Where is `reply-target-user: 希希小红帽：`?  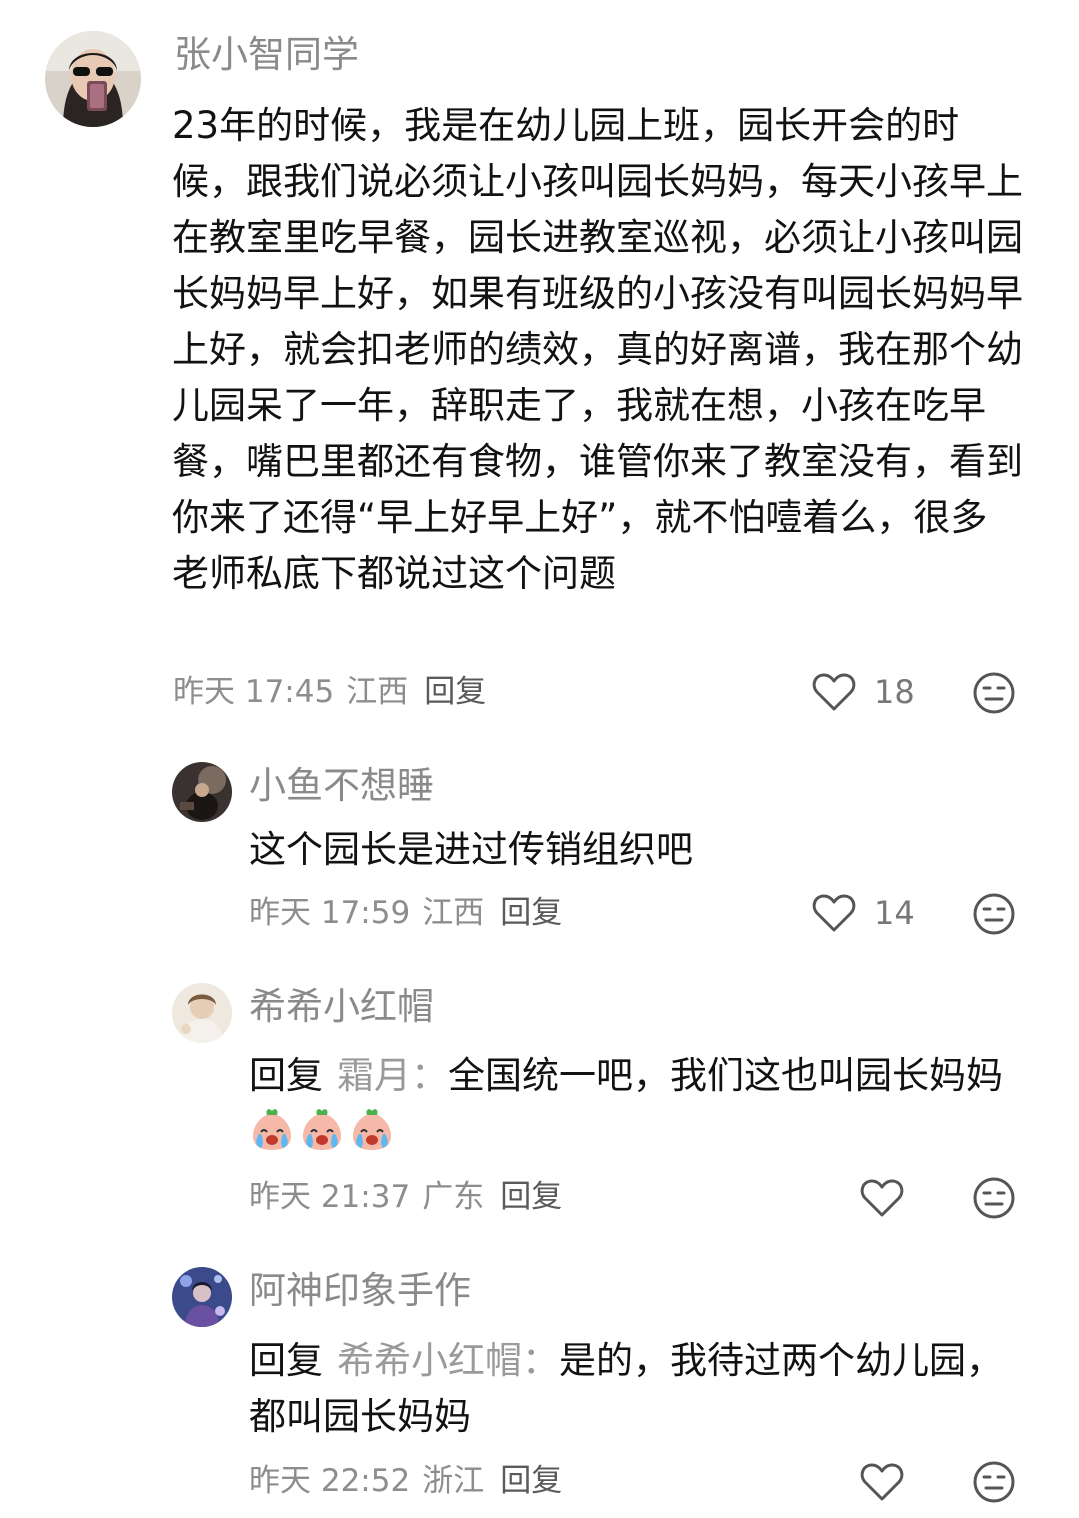
reply-target-user: 希希小红帽： is located at coordinates (448, 1360).